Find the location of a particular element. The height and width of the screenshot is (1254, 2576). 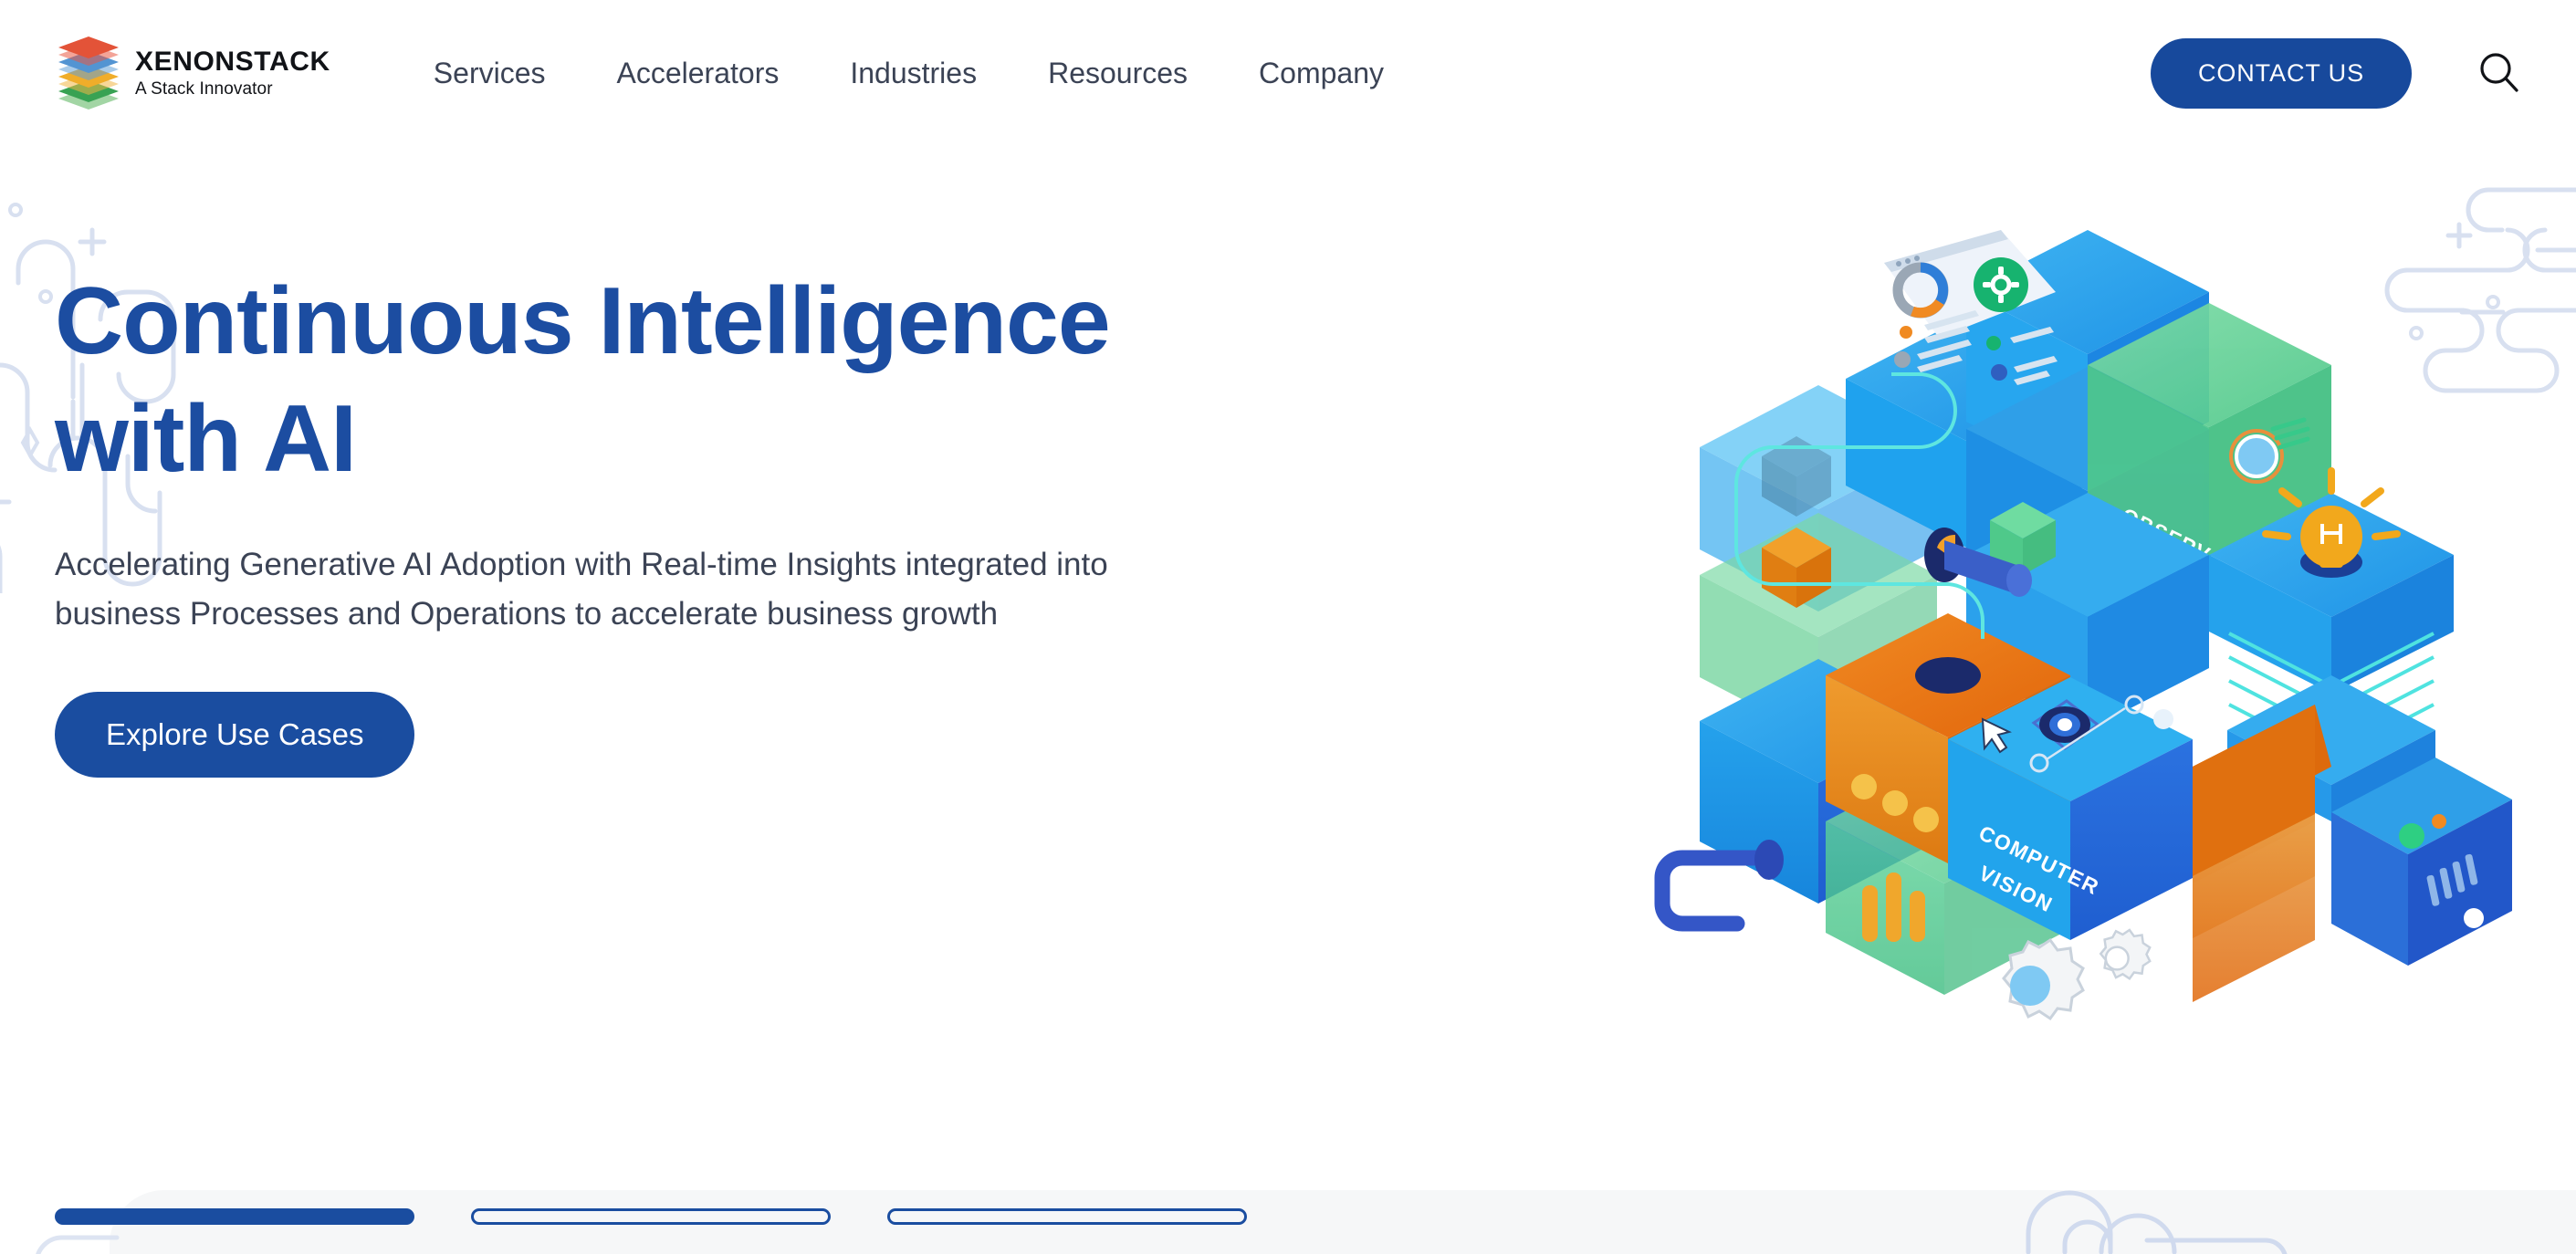

hero-slider-nav is located at coordinates (651, 1216).